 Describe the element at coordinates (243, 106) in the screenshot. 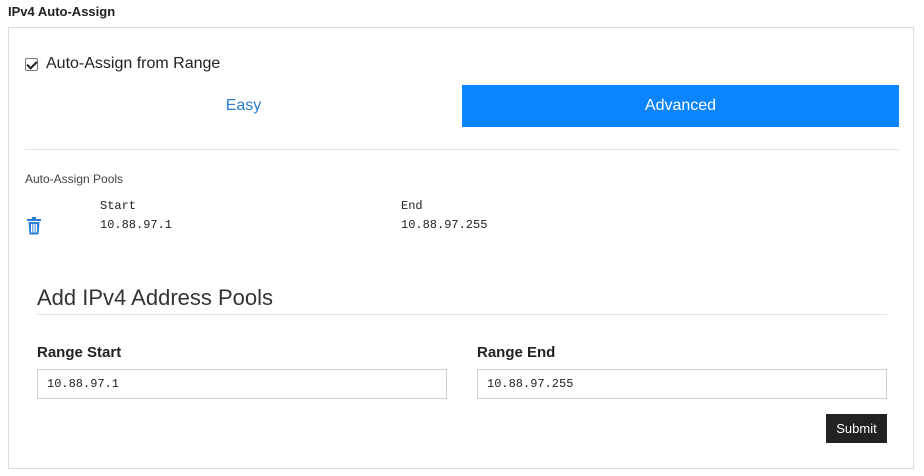

I see `tab-easy: Easy` at that location.